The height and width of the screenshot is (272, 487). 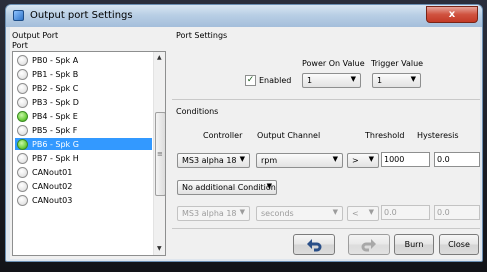 What do you see at coordinates (83, 186) in the screenshot?
I see `list-item-canout02: CANout02` at bounding box center [83, 186].